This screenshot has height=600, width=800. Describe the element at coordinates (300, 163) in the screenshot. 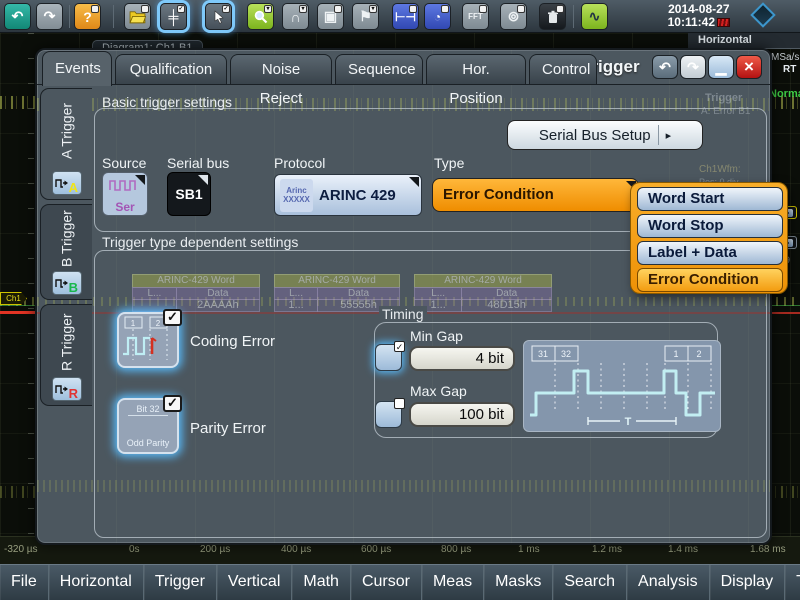

I see `protocol-label: Protocol` at that location.